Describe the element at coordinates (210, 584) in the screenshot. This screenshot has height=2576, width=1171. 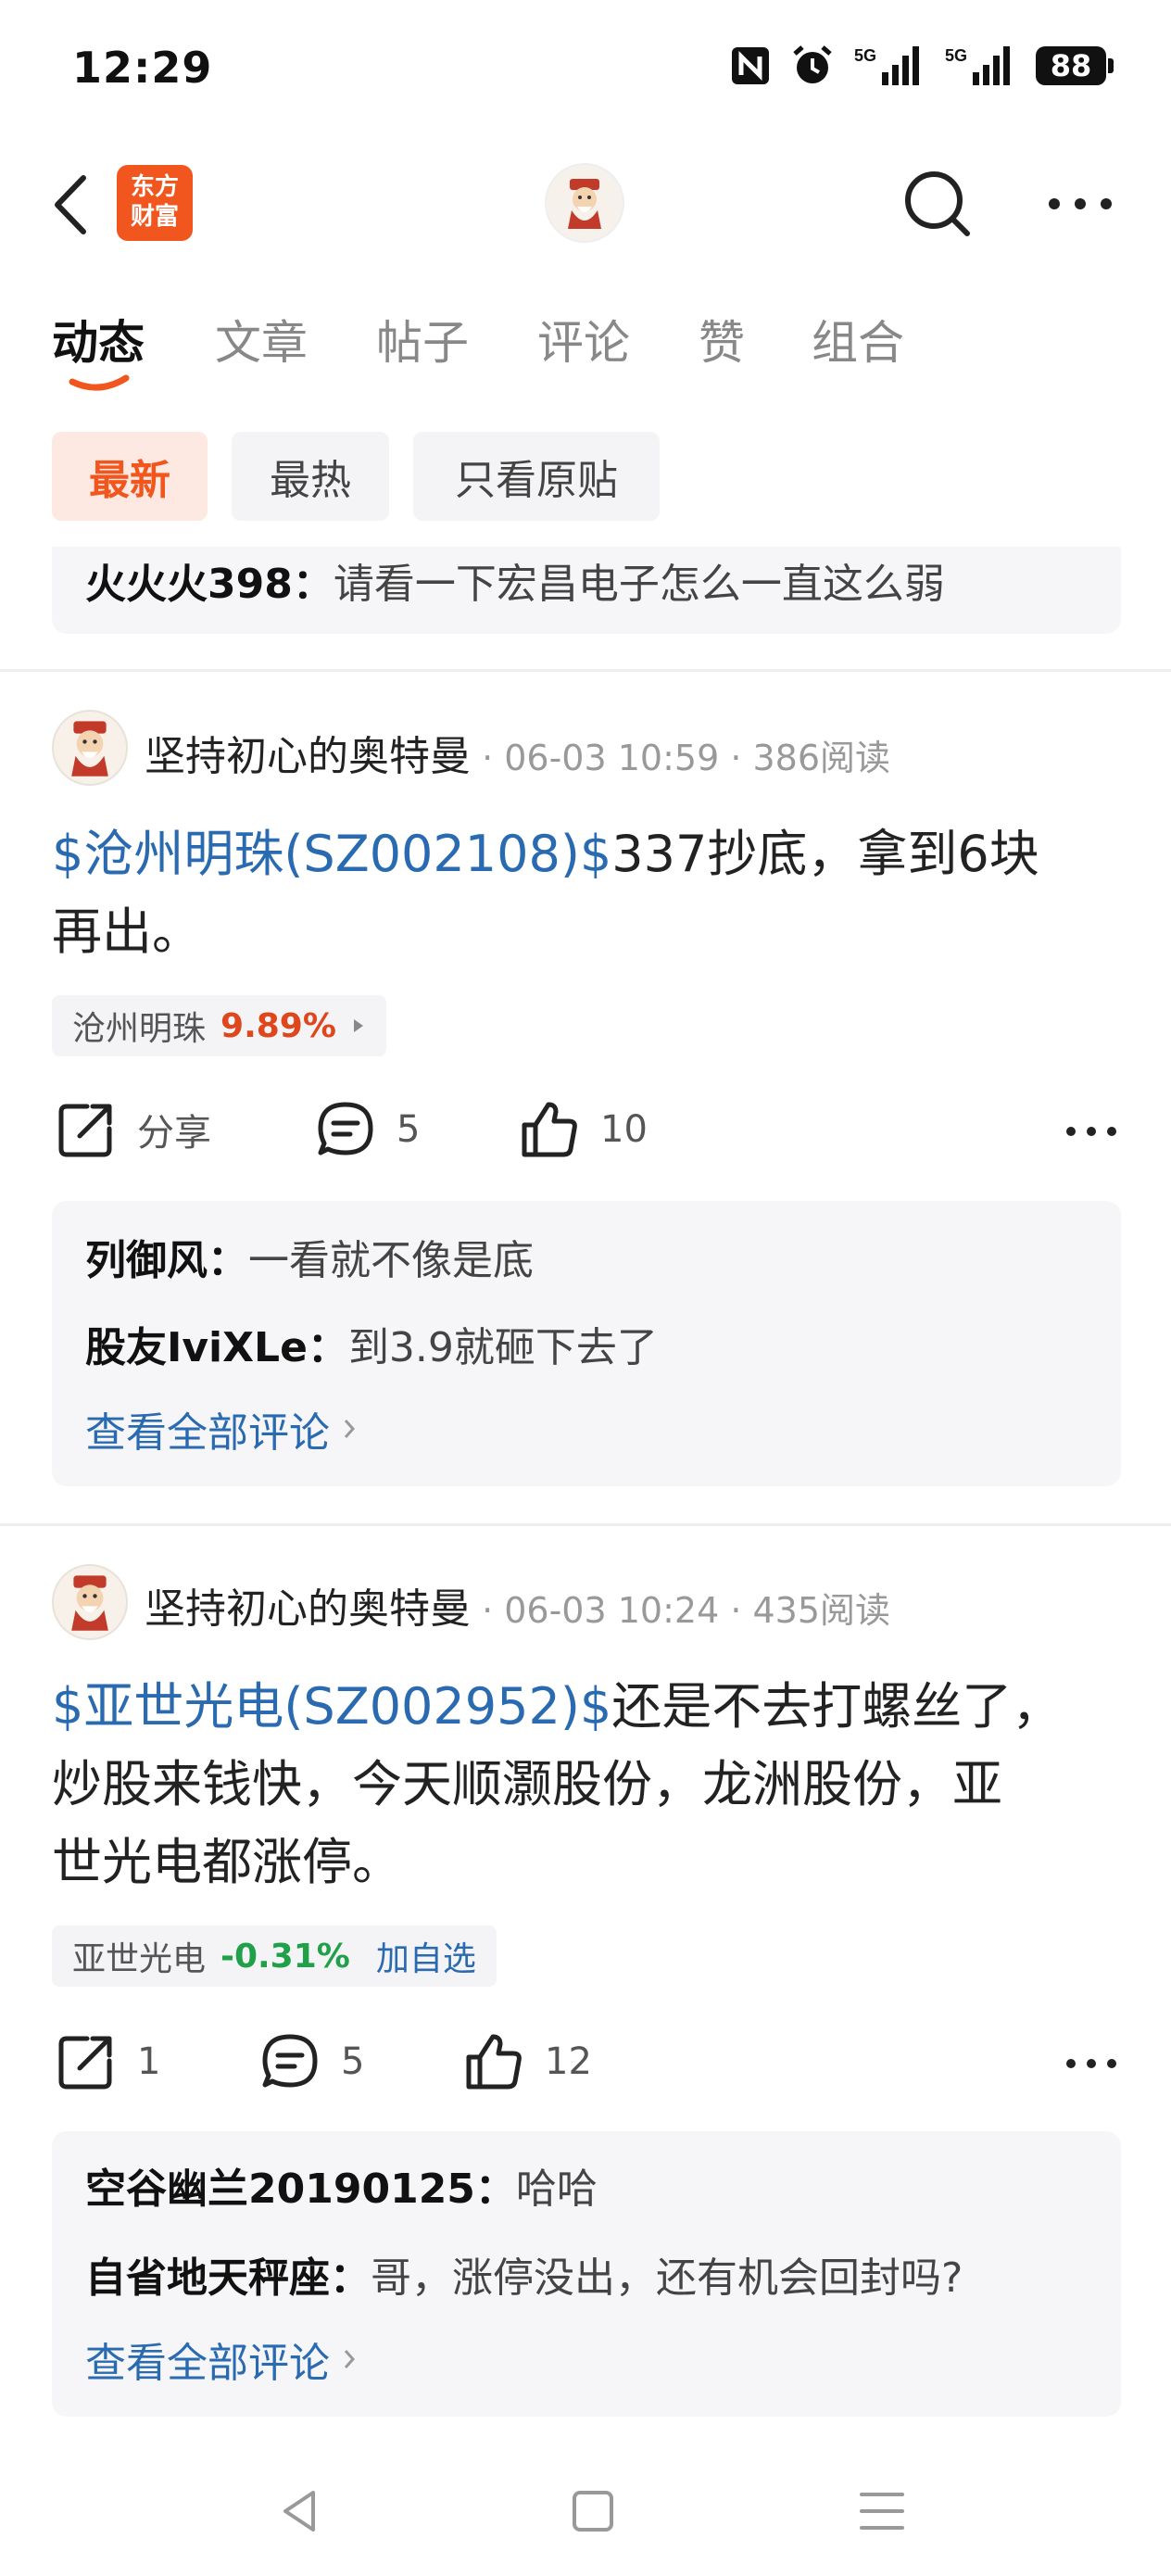
I see `comment-author: 火火火398：` at that location.